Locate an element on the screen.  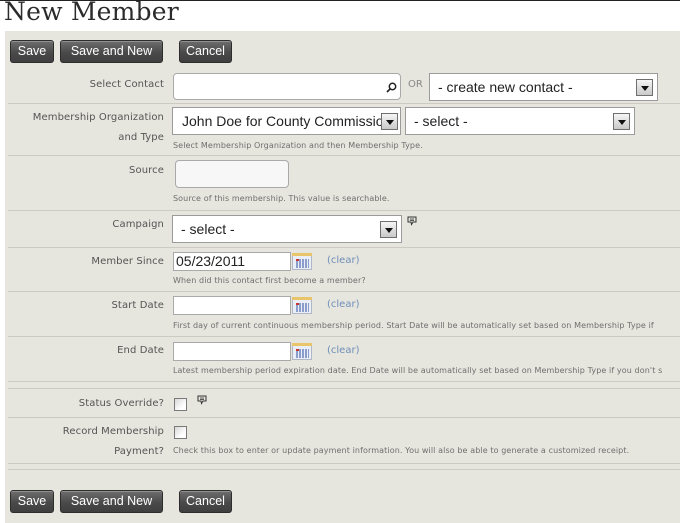
campaign-value: - select - is located at coordinates (208, 229).